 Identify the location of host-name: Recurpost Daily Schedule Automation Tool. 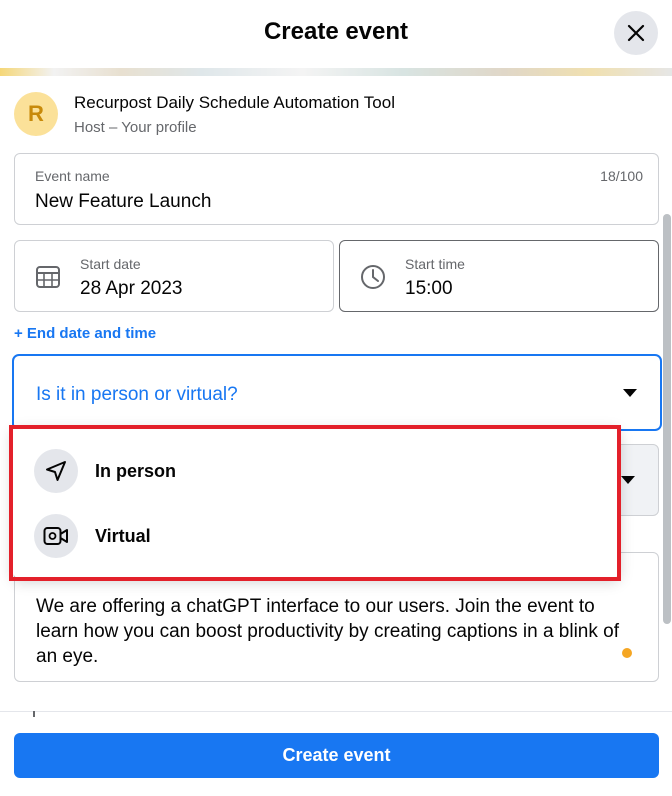
(234, 102).